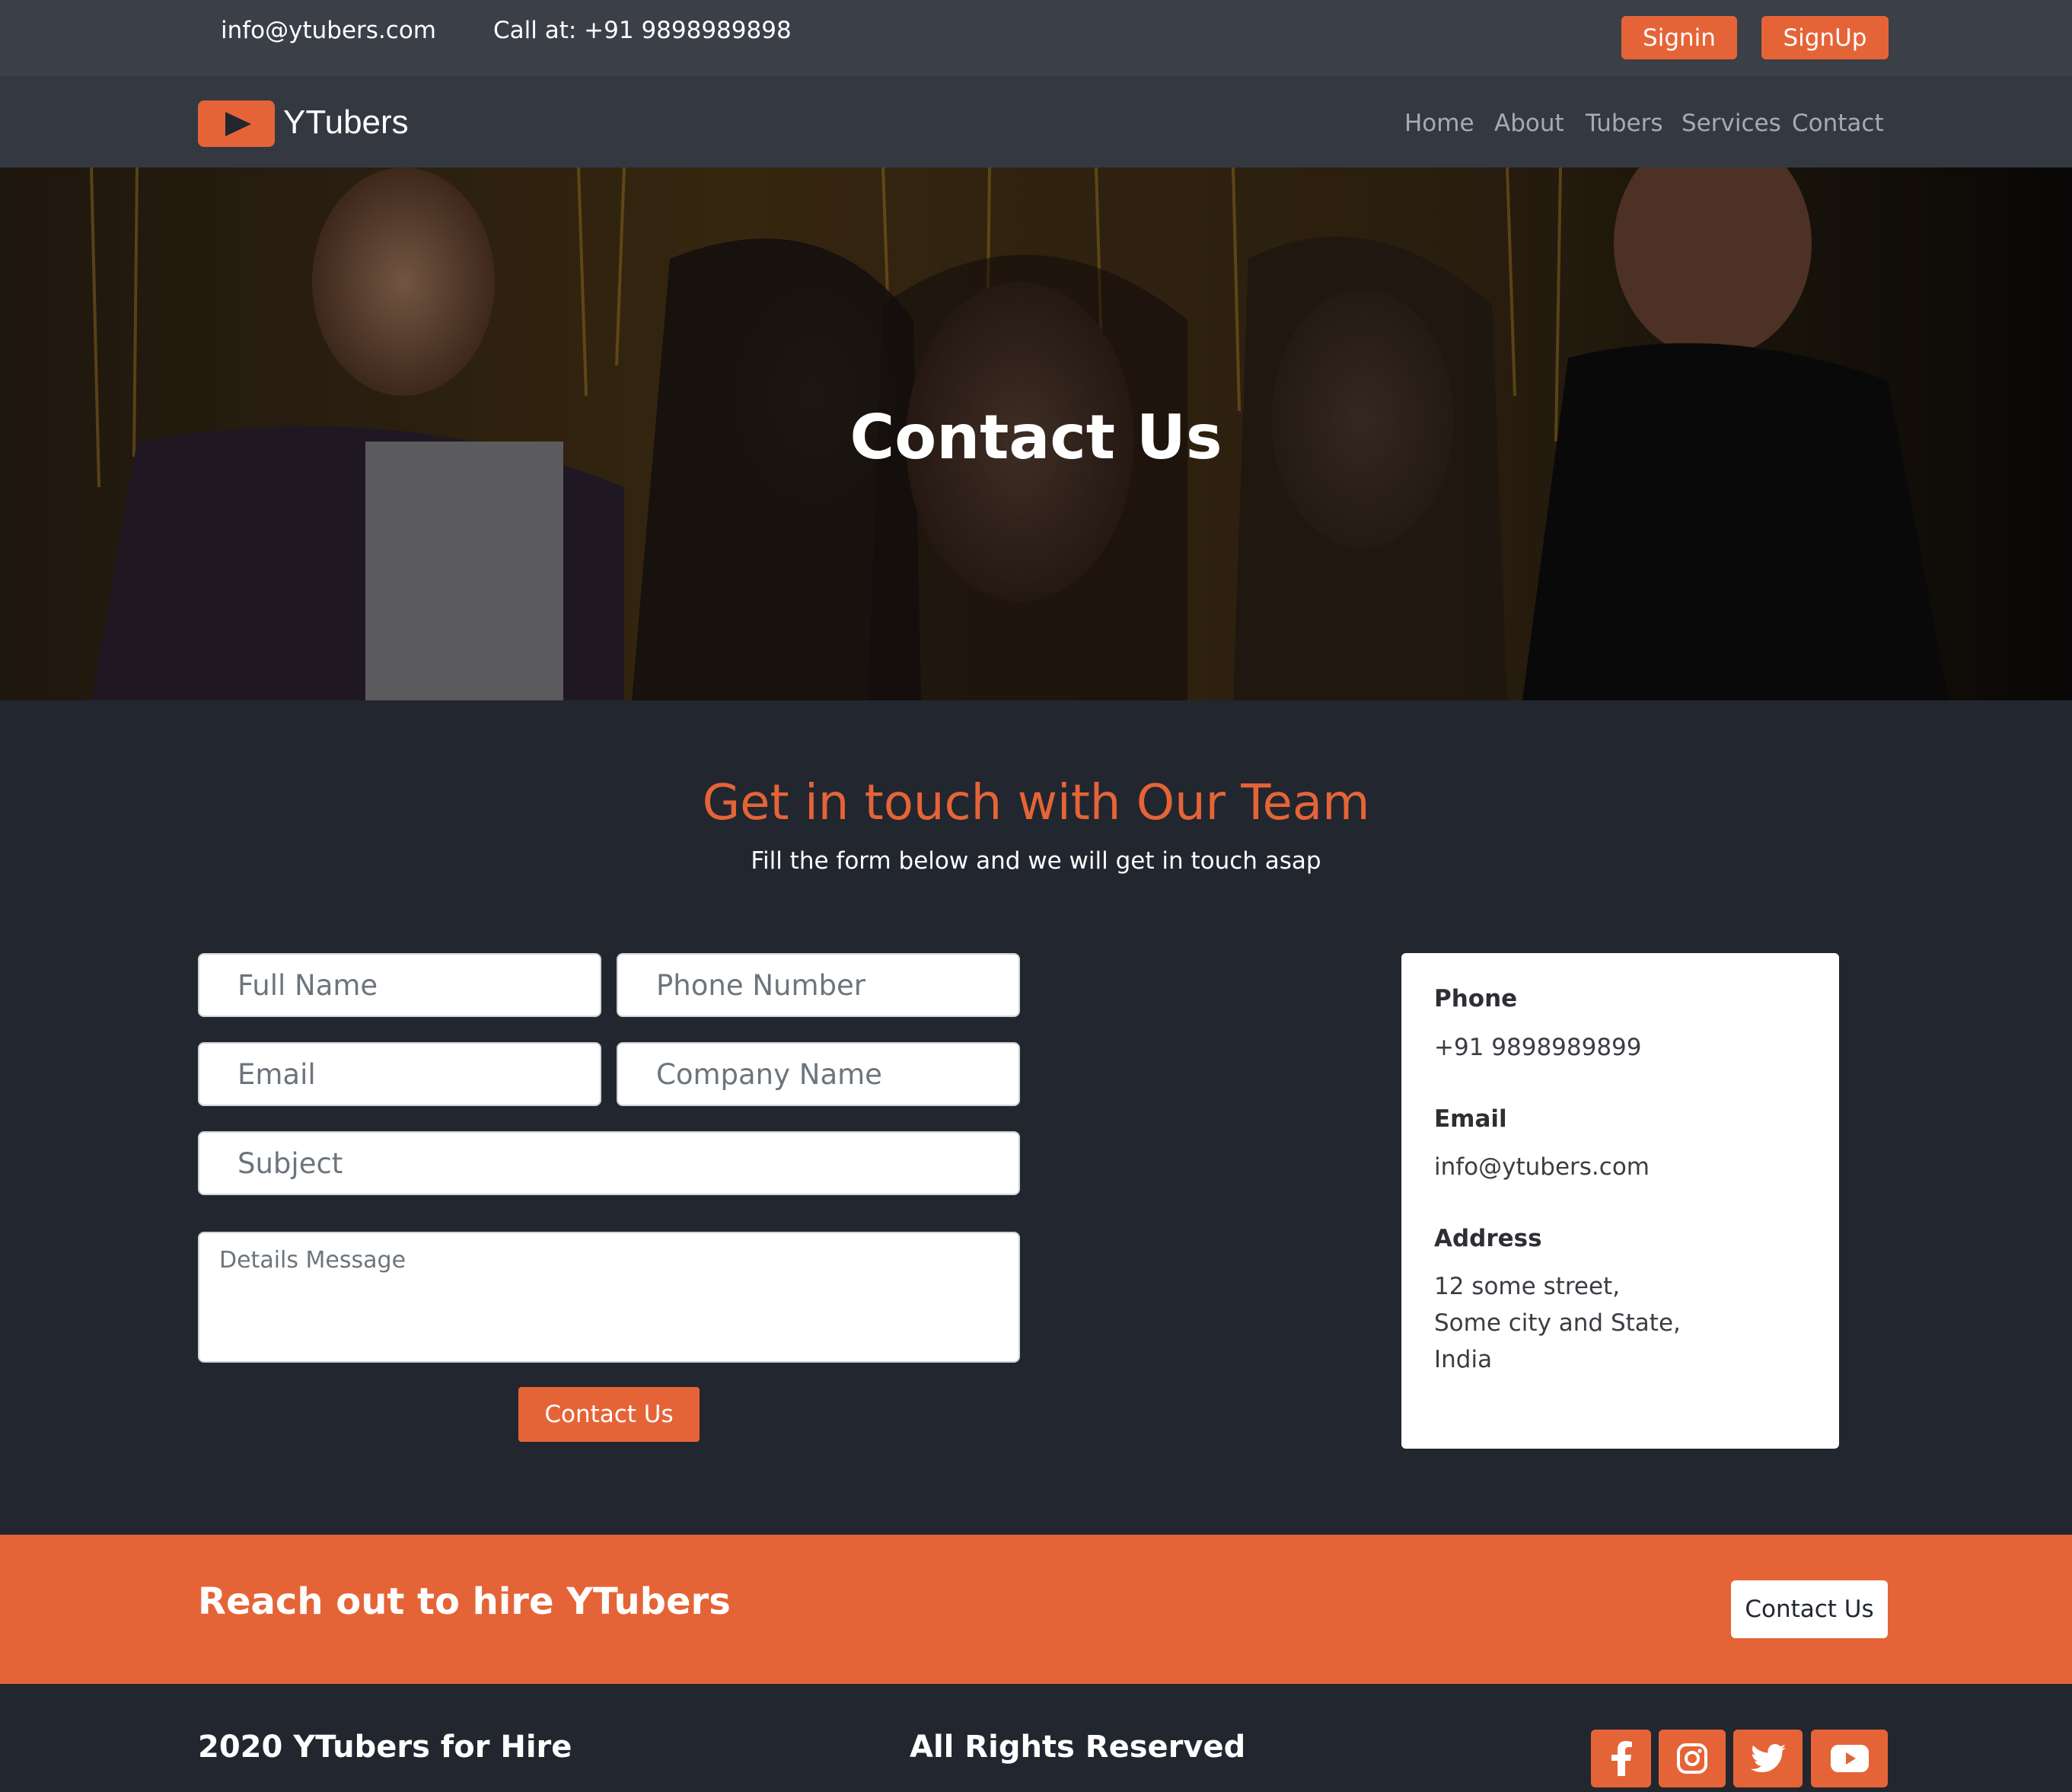 This screenshot has height=1792, width=2072. I want to click on cta-contact-button: Contact Us, so click(1809, 1609).